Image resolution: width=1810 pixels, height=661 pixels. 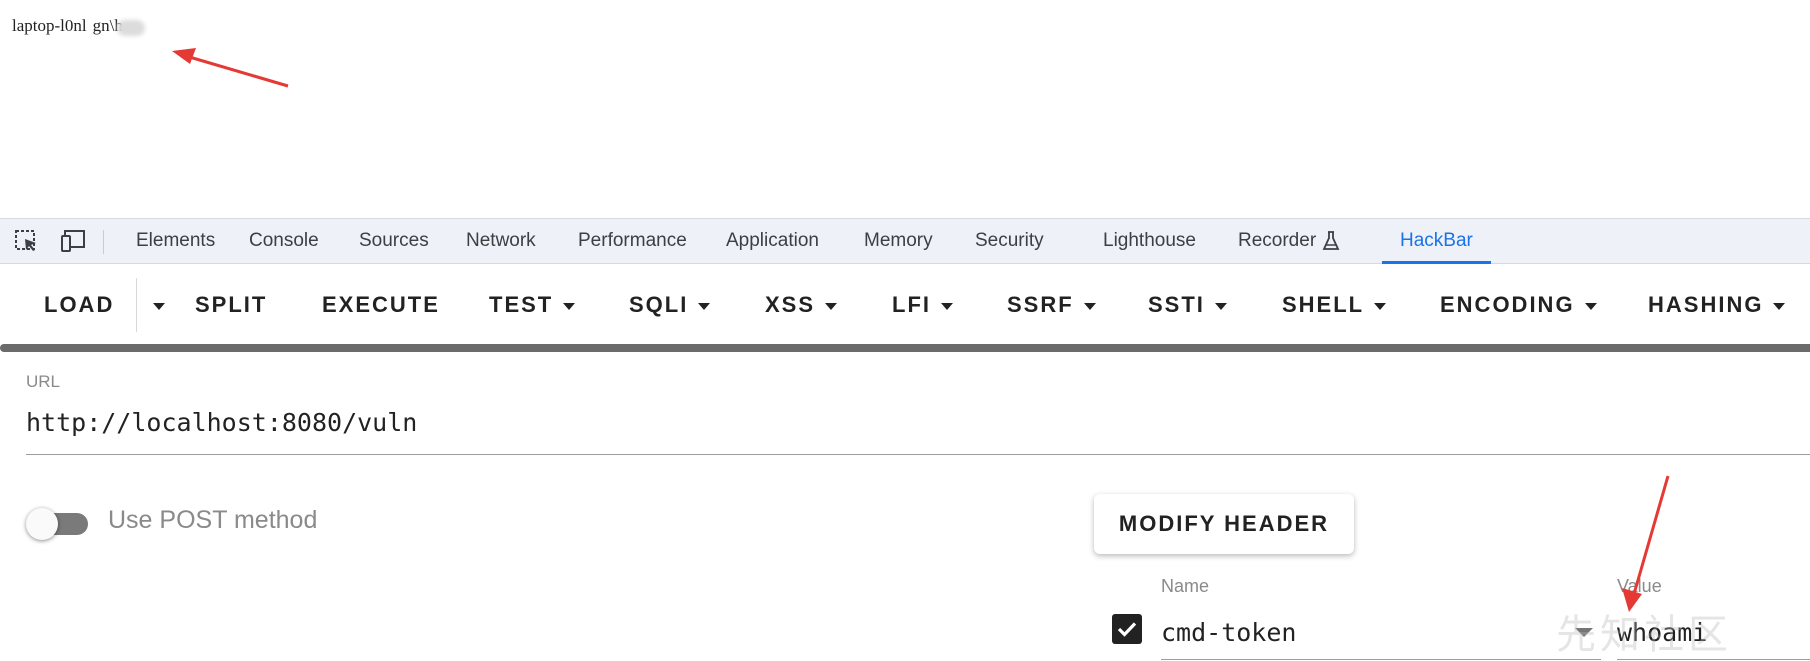 I want to click on shell-menu-button: SHELL, so click(x=1334, y=305).